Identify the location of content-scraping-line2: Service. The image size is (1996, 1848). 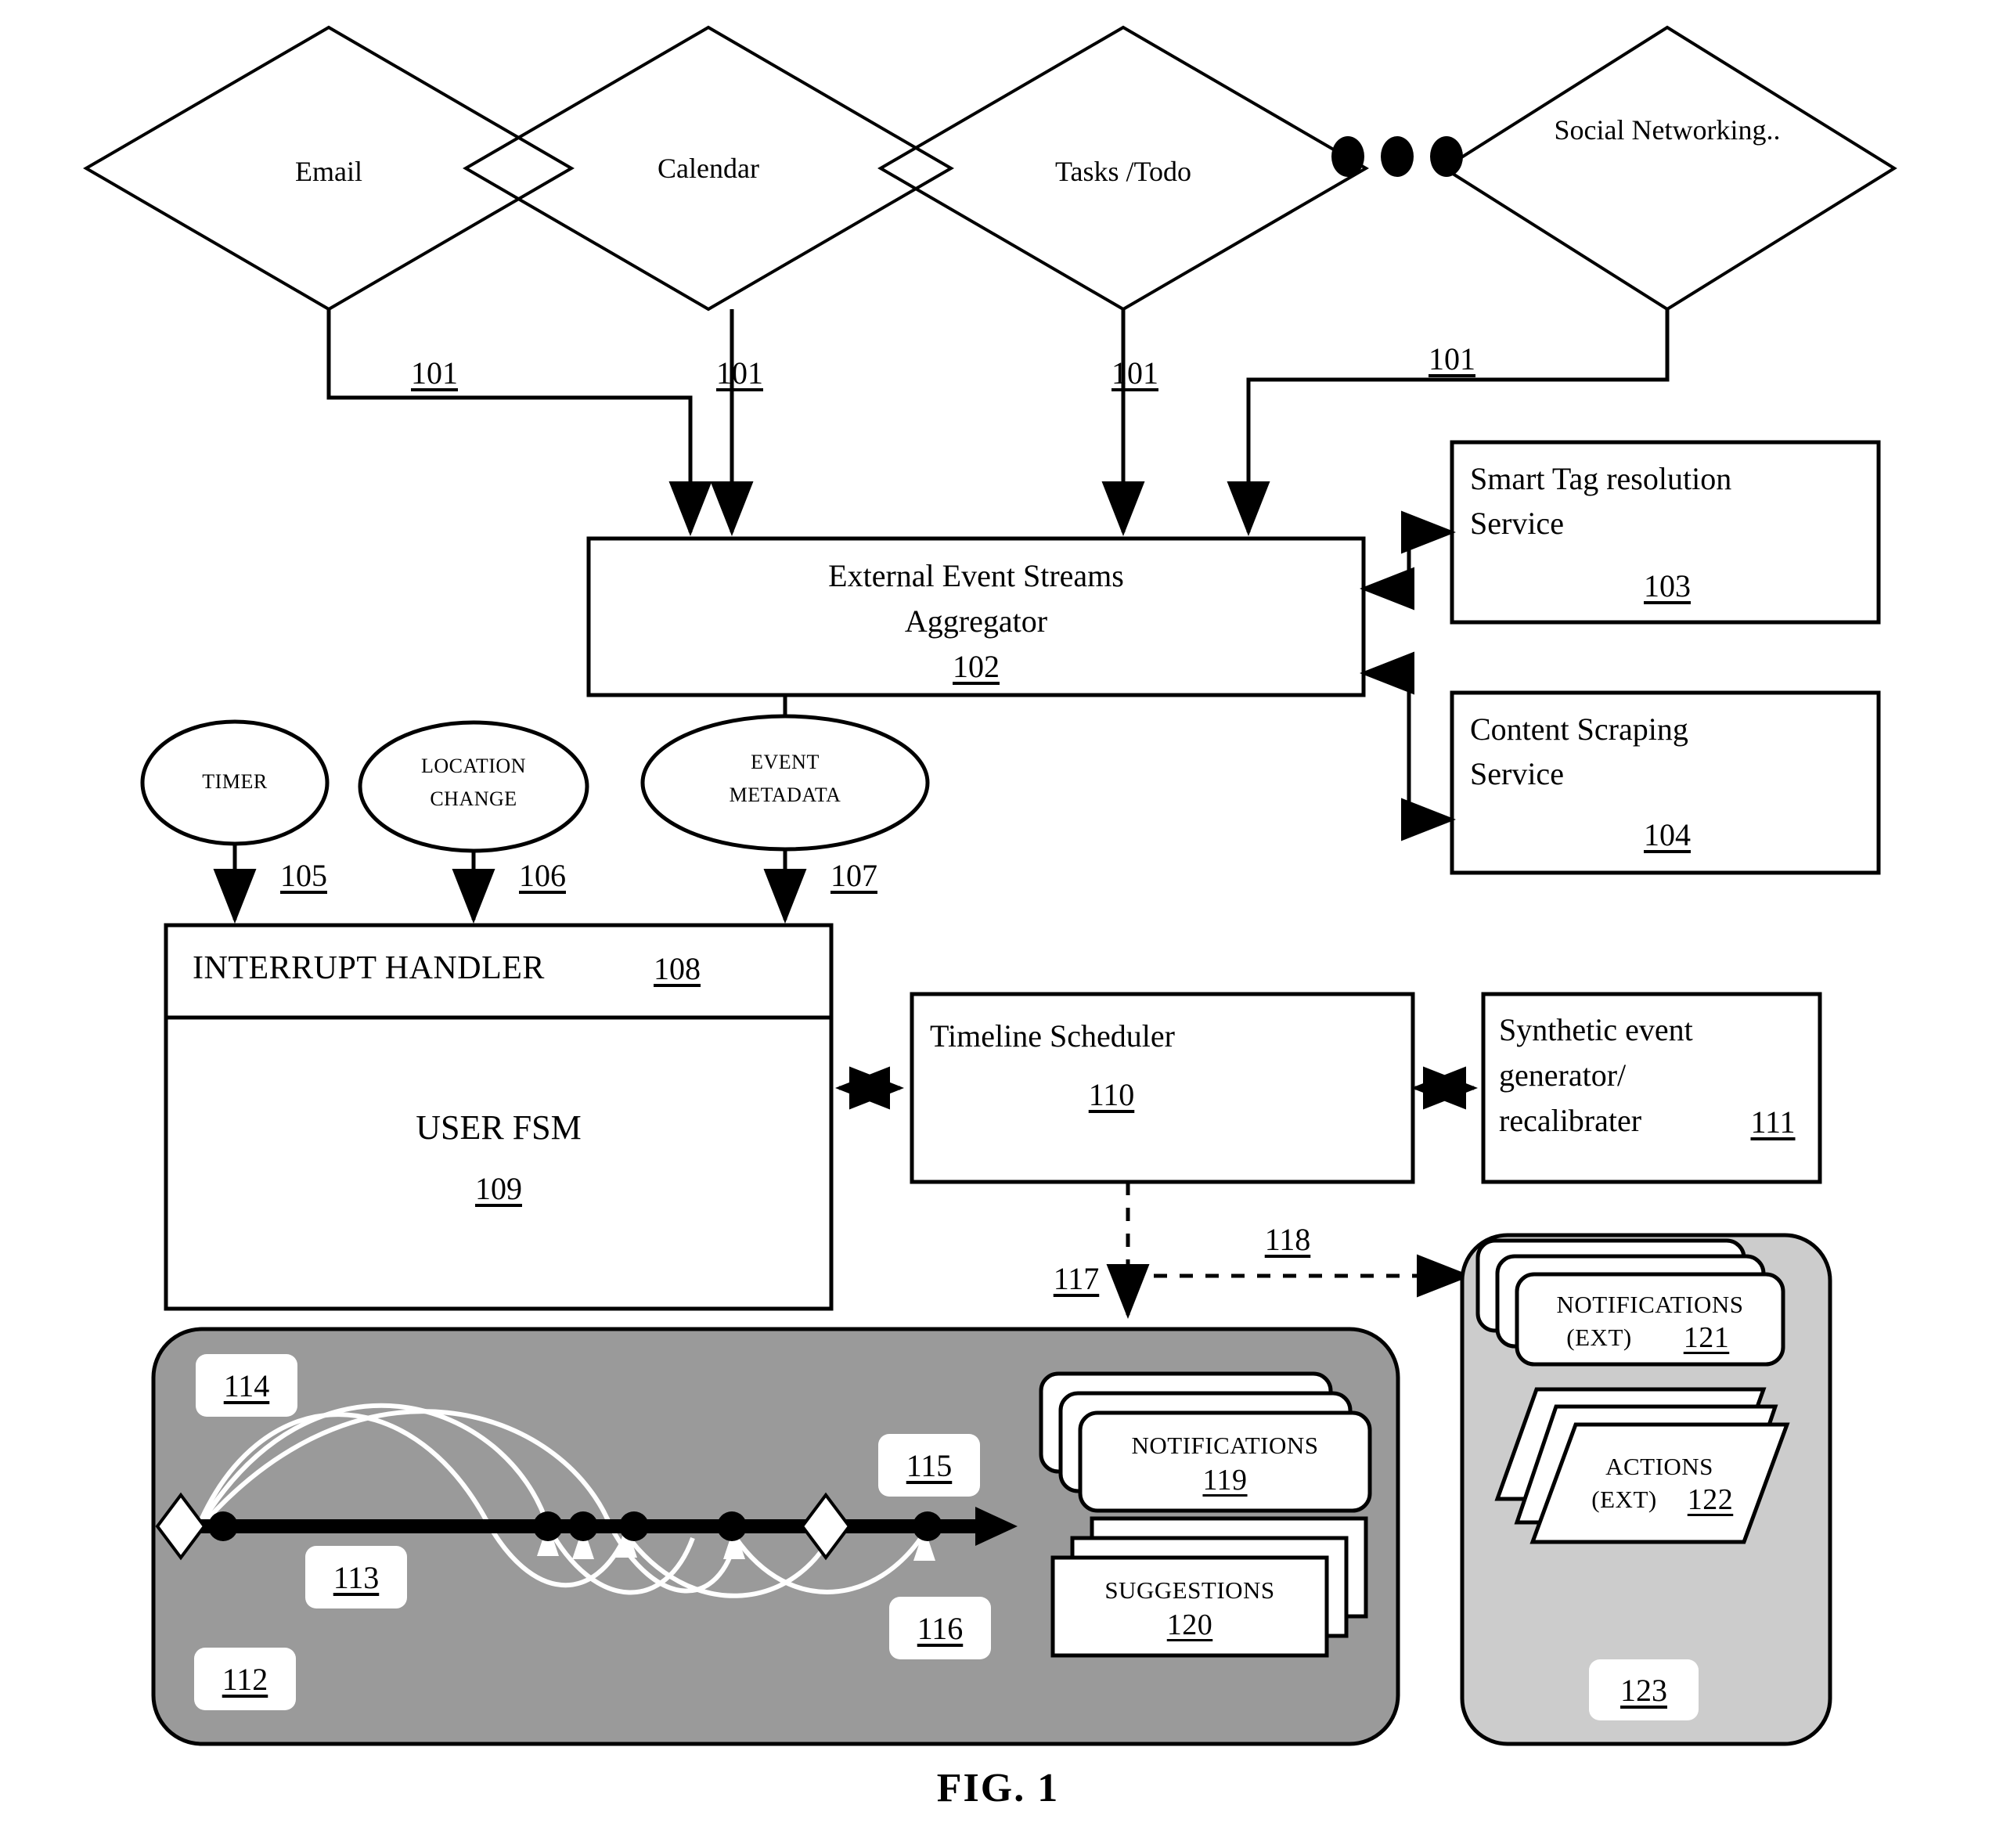
(1517, 773).